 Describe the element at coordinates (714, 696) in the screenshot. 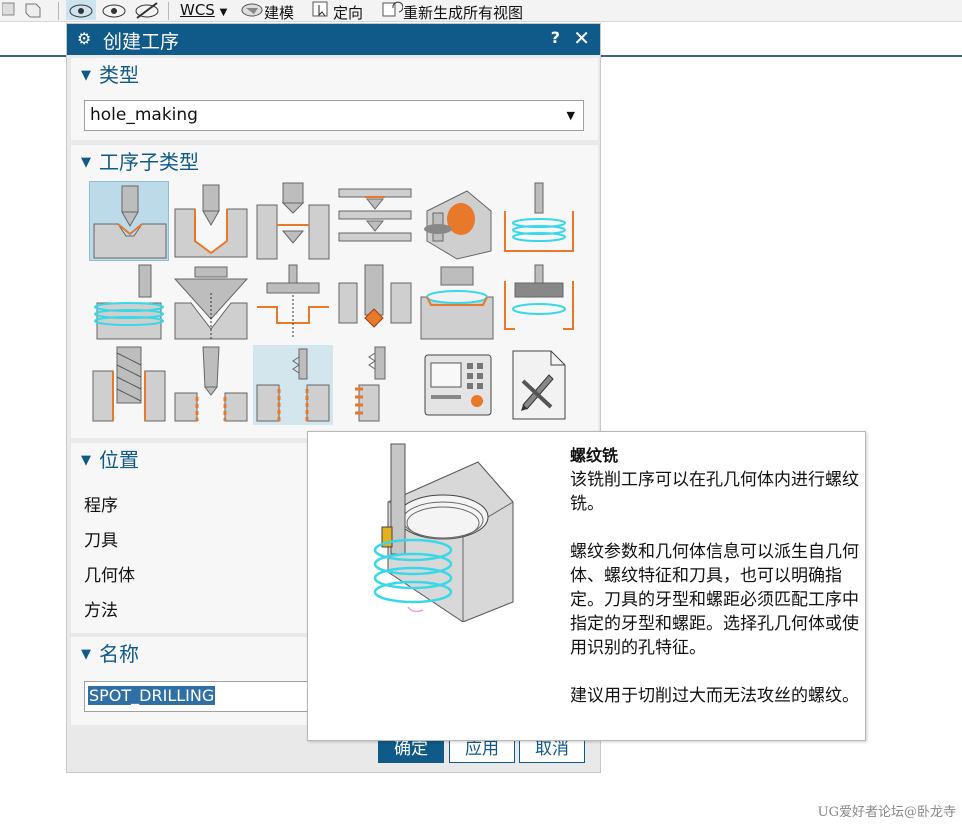

I see `tooltip-paragraph-3: 建议用于切削过大而无法攻丝的螺纹。` at that location.